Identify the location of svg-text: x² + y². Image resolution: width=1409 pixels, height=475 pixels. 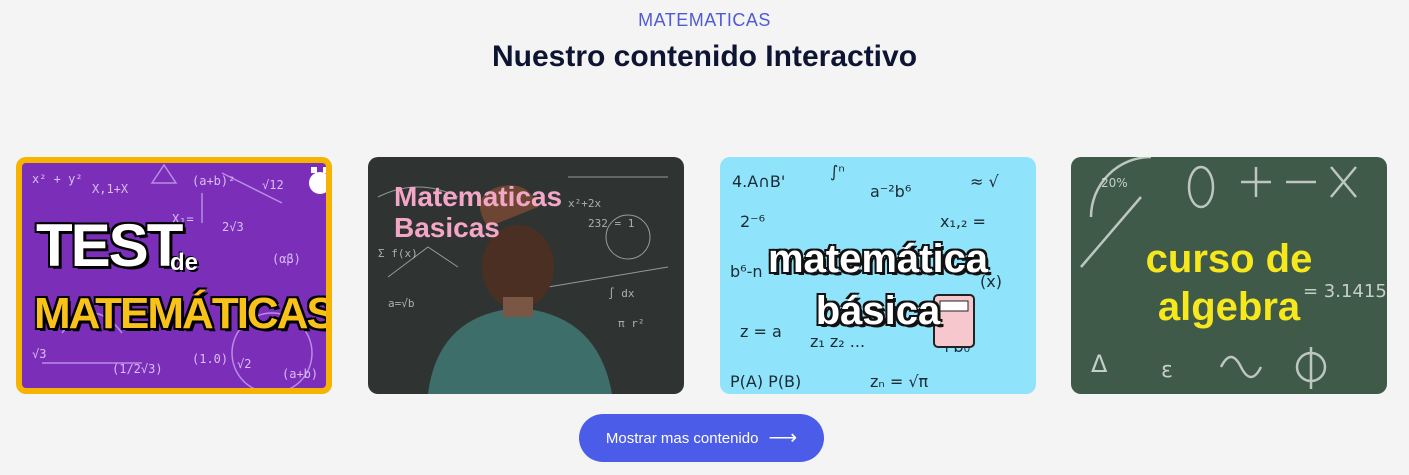
(57, 179).